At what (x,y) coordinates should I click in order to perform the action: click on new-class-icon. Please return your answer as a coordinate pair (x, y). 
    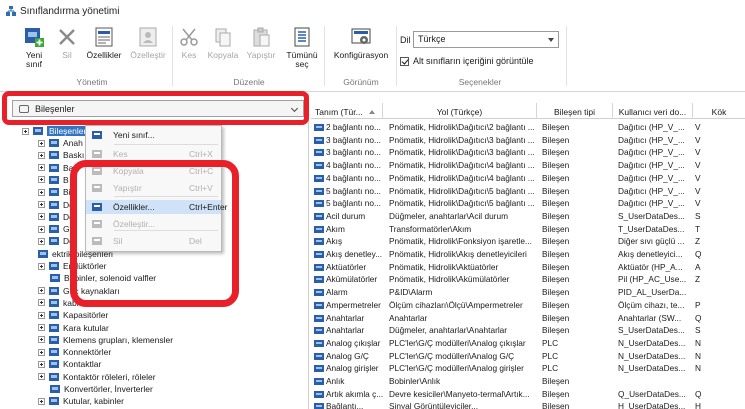
    Looking at the image, I should click on (97, 135).